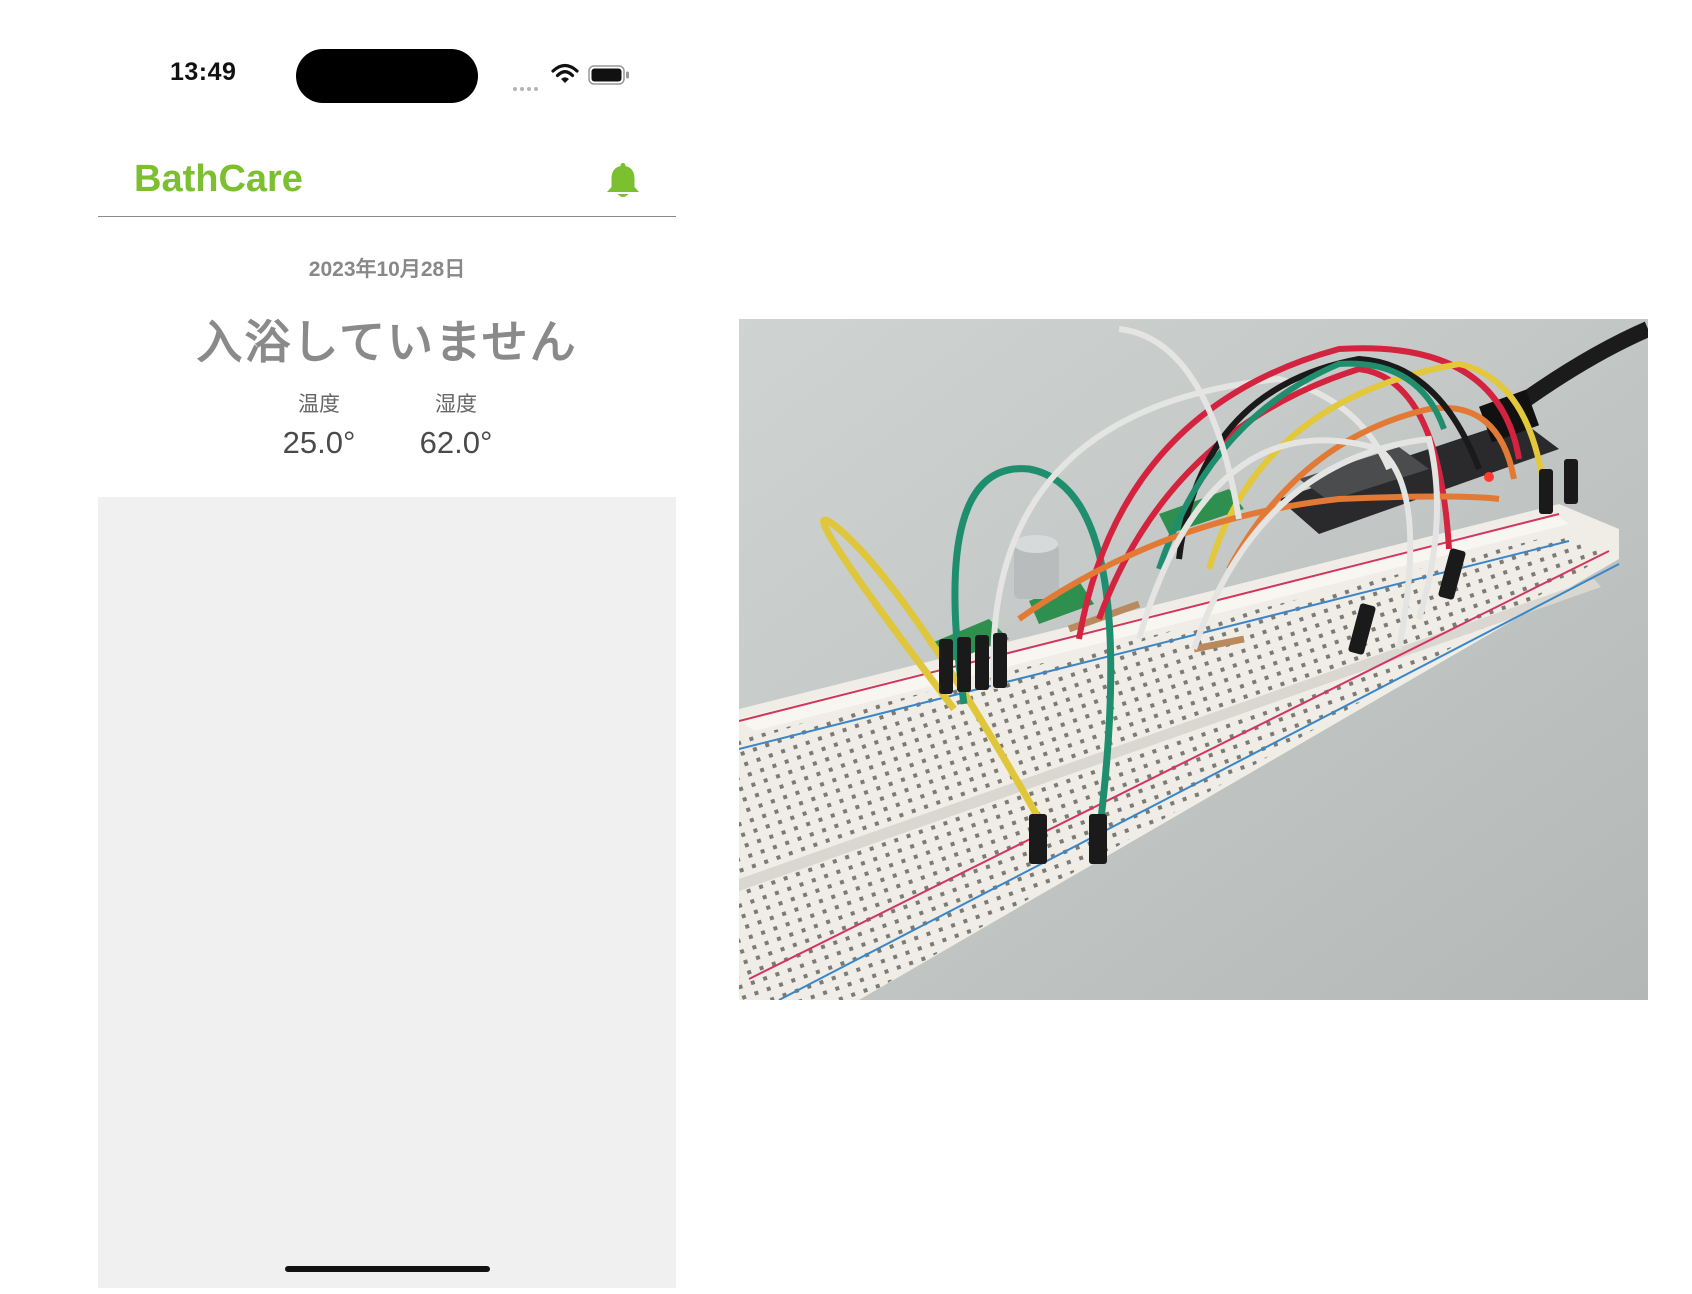 This screenshot has height=1294, width=1692. I want to click on status-bar: 13:49, so click(387, 55).